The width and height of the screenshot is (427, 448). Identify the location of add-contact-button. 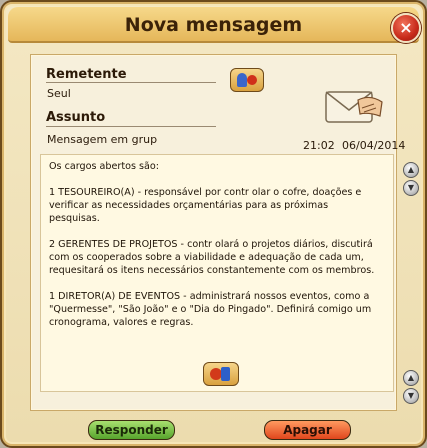
(247, 80).